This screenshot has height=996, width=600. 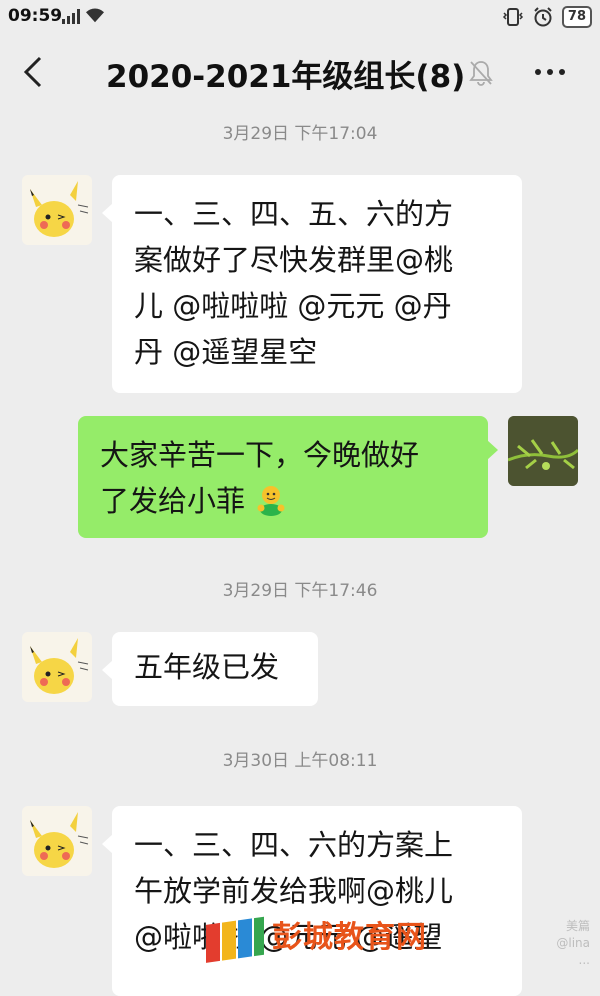 I want to click on status-time: 09:59, so click(x=35, y=16).